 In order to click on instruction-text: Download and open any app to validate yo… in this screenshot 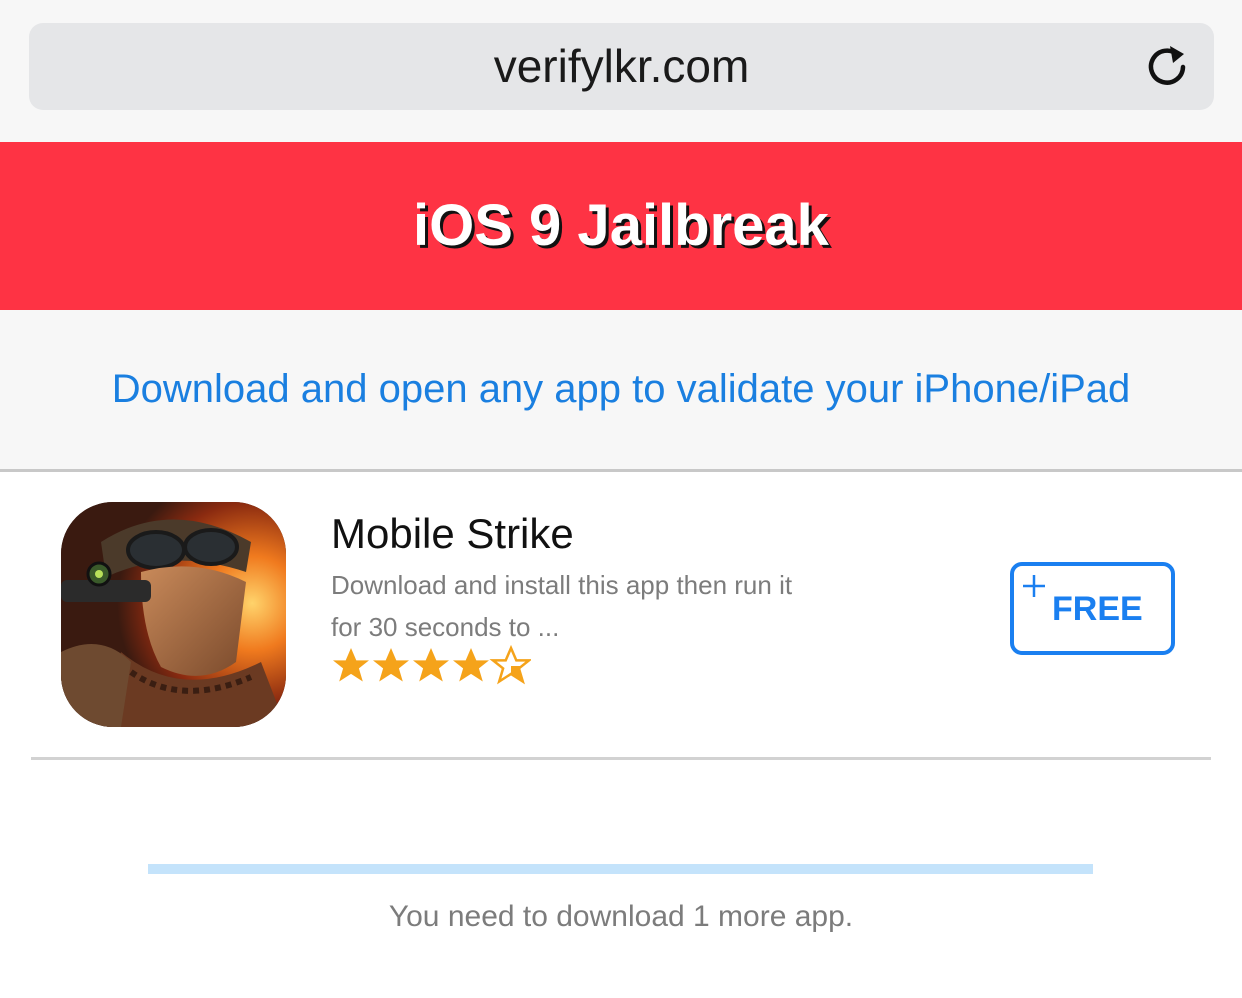, I will do `click(621, 389)`.